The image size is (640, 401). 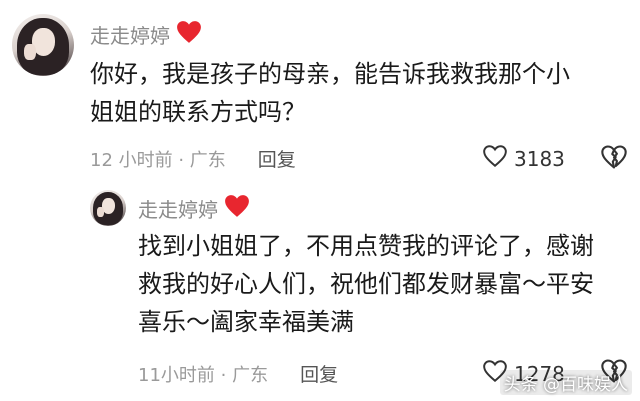 I want to click on dislike-button, so click(x=614, y=159).